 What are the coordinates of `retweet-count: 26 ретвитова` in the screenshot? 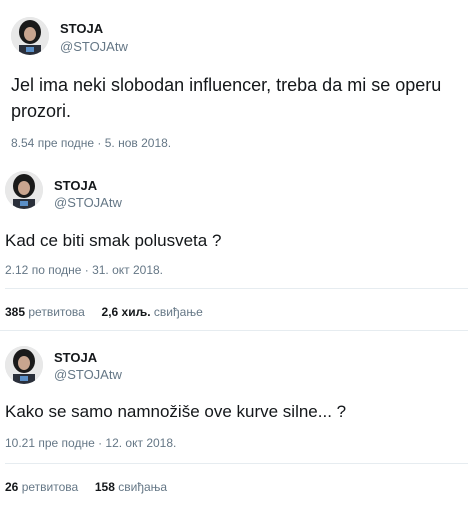 It's located at (41, 487).